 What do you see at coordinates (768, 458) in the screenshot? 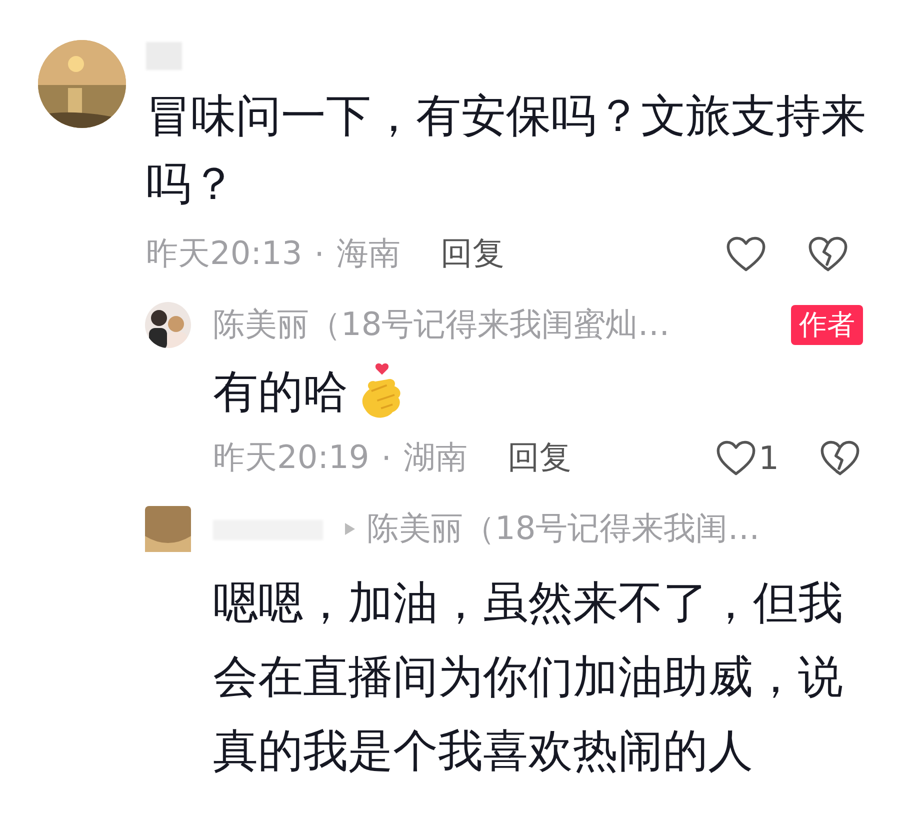
I see `like-count: 1` at bounding box center [768, 458].